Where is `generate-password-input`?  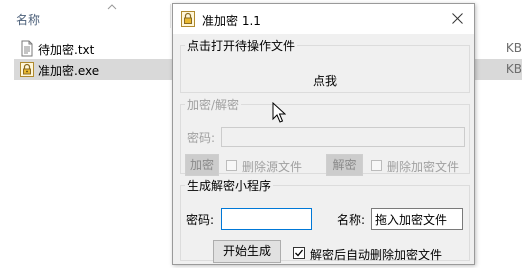
generate-password-input is located at coordinates (266, 219).